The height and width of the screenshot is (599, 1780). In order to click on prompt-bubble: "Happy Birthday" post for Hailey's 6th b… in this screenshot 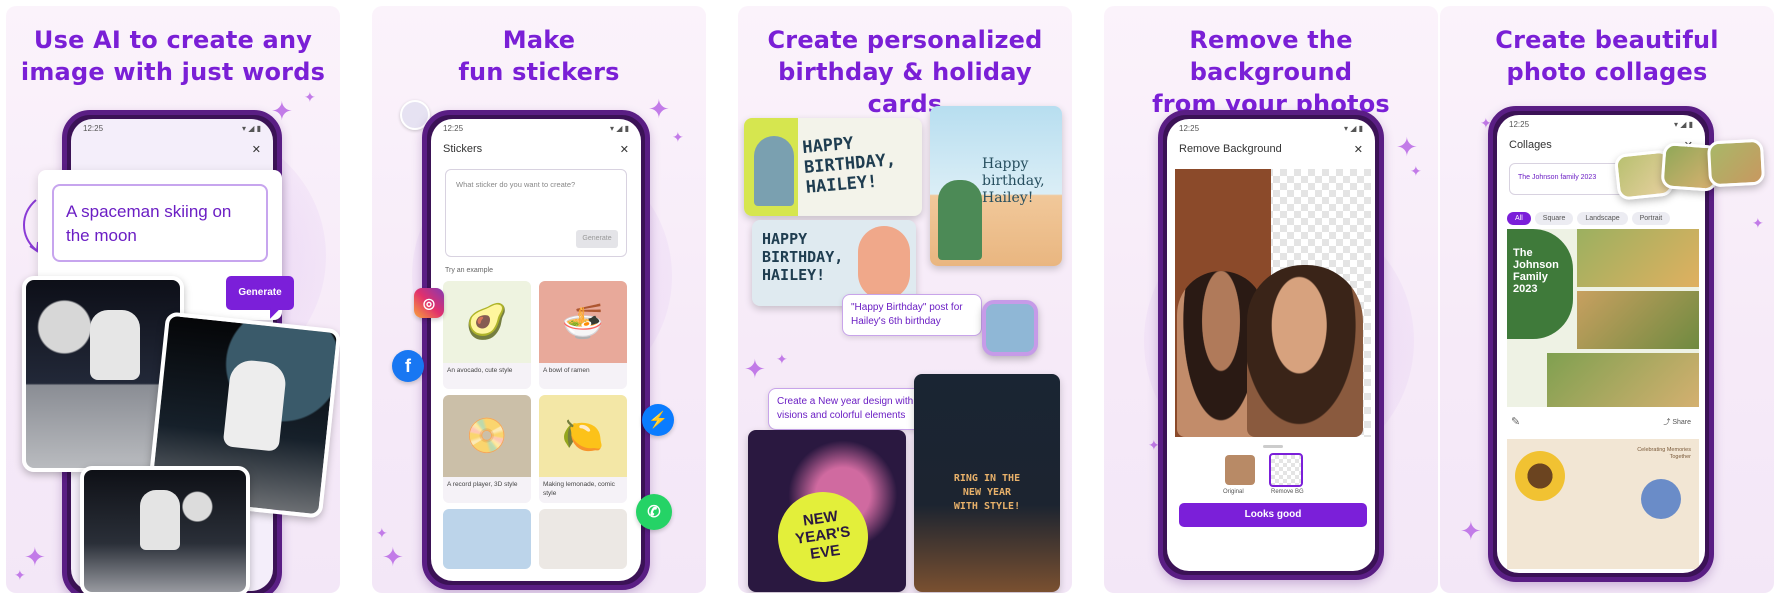, I will do `click(912, 315)`.